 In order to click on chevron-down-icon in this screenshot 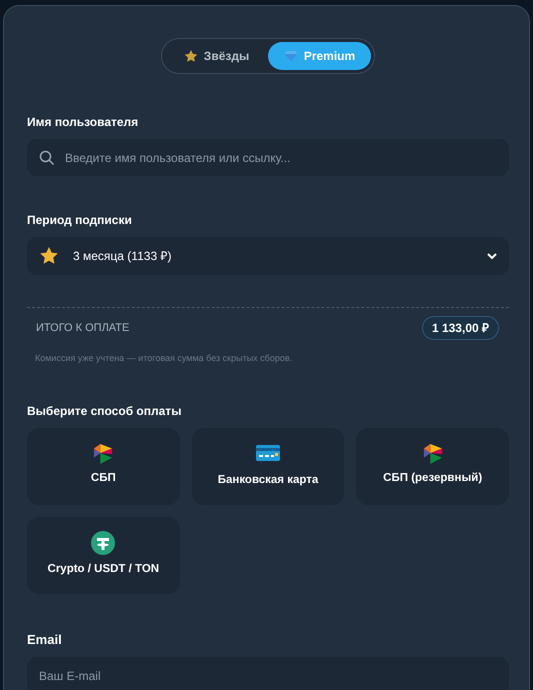, I will do `click(492, 256)`.